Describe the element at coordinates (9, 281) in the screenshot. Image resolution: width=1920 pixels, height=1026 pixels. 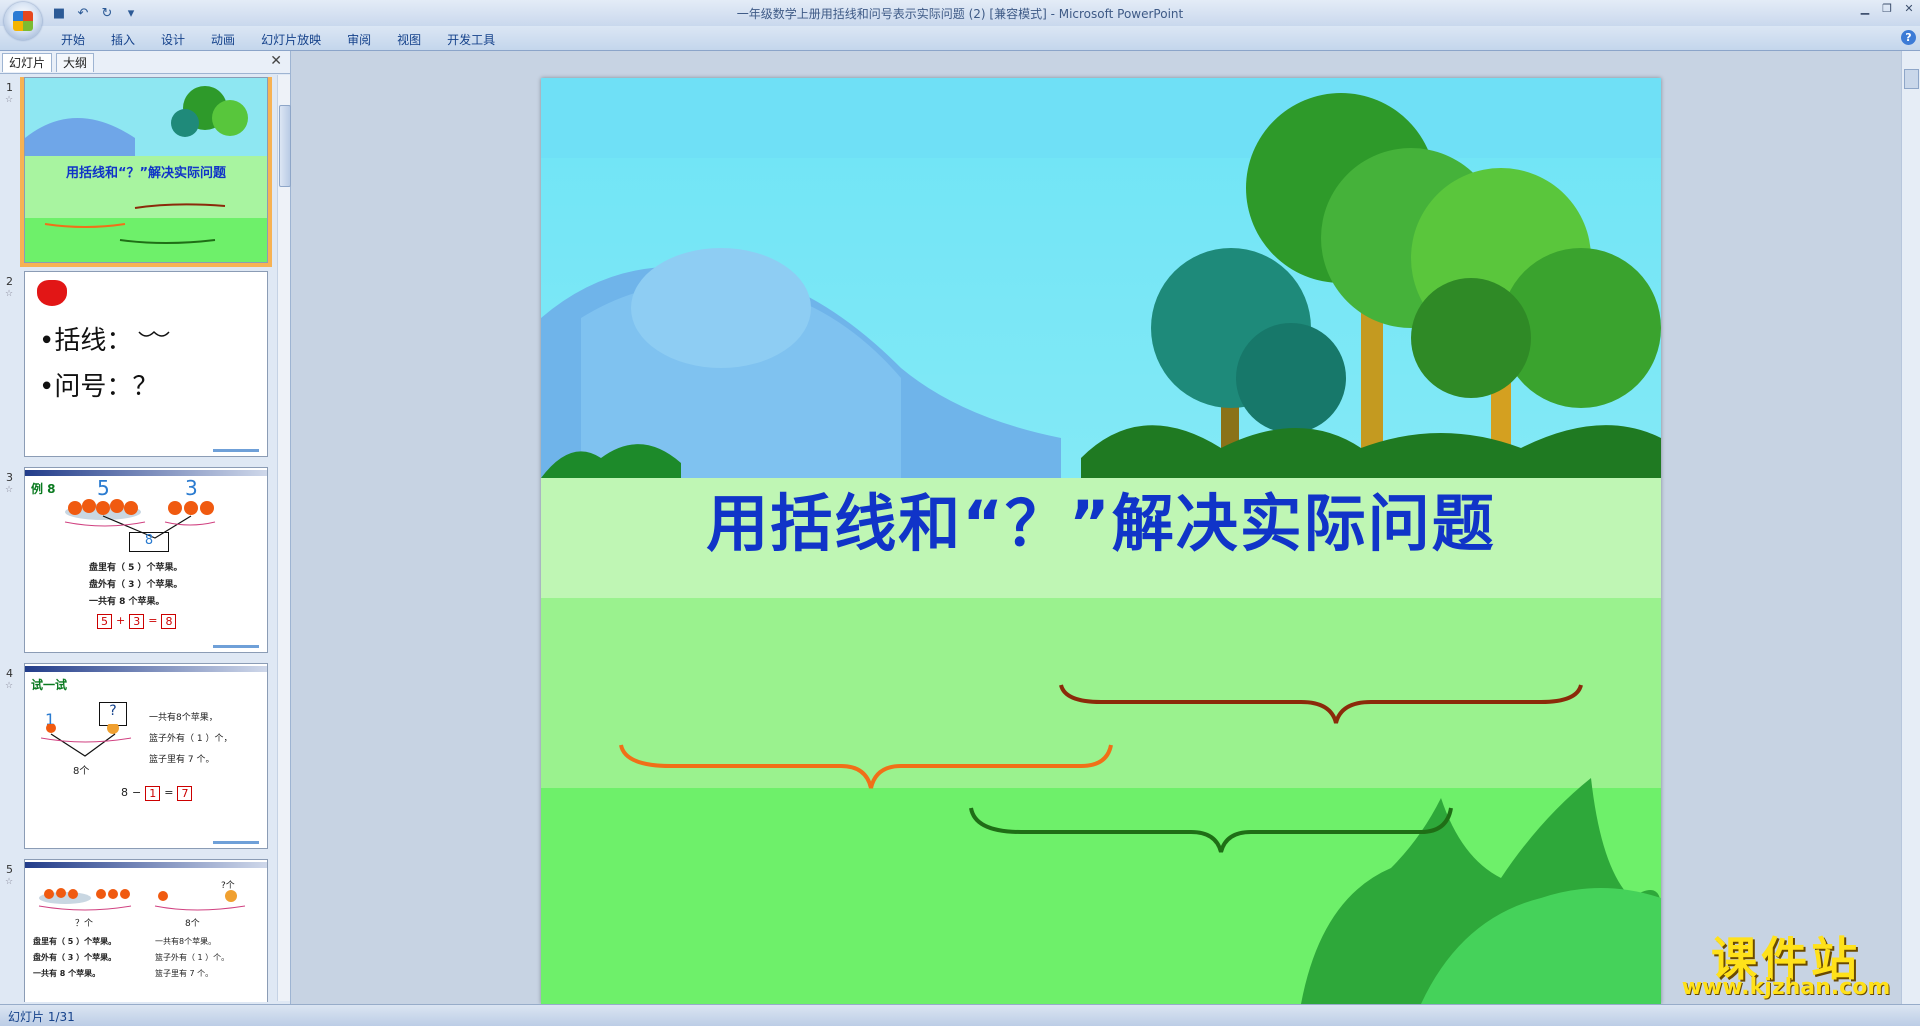
I see `slide-number: 2` at that location.